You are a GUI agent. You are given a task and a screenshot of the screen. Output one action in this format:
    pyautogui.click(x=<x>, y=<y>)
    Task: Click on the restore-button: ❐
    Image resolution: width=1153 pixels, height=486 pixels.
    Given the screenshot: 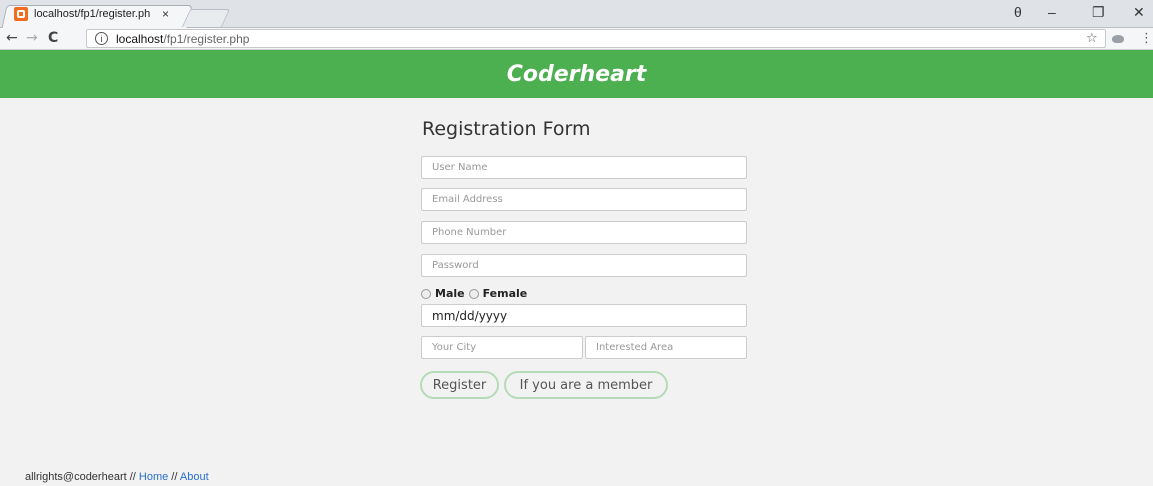 What is the action you would take?
    pyautogui.click(x=1098, y=12)
    